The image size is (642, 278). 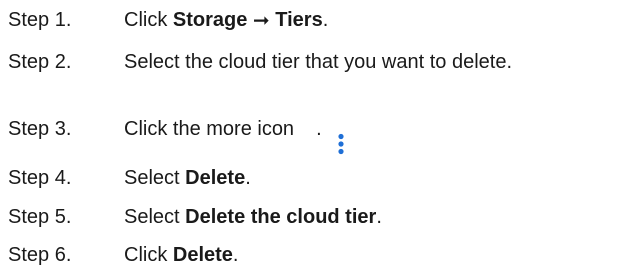 What do you see at coordinates (40, 61) in the screenshot?
I see `step-number: Step 2.` at bounding box center [40, 61].